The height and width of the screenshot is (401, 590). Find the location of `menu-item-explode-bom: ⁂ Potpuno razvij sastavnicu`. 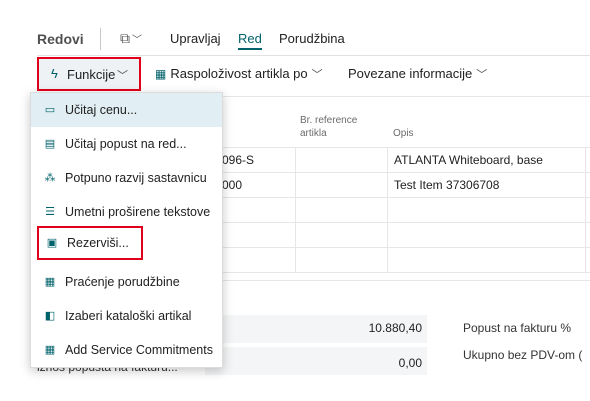

menu-item-explode-bom: ⁂ Potpuno razvij sastavnicu is located at coordinates (126, 178).